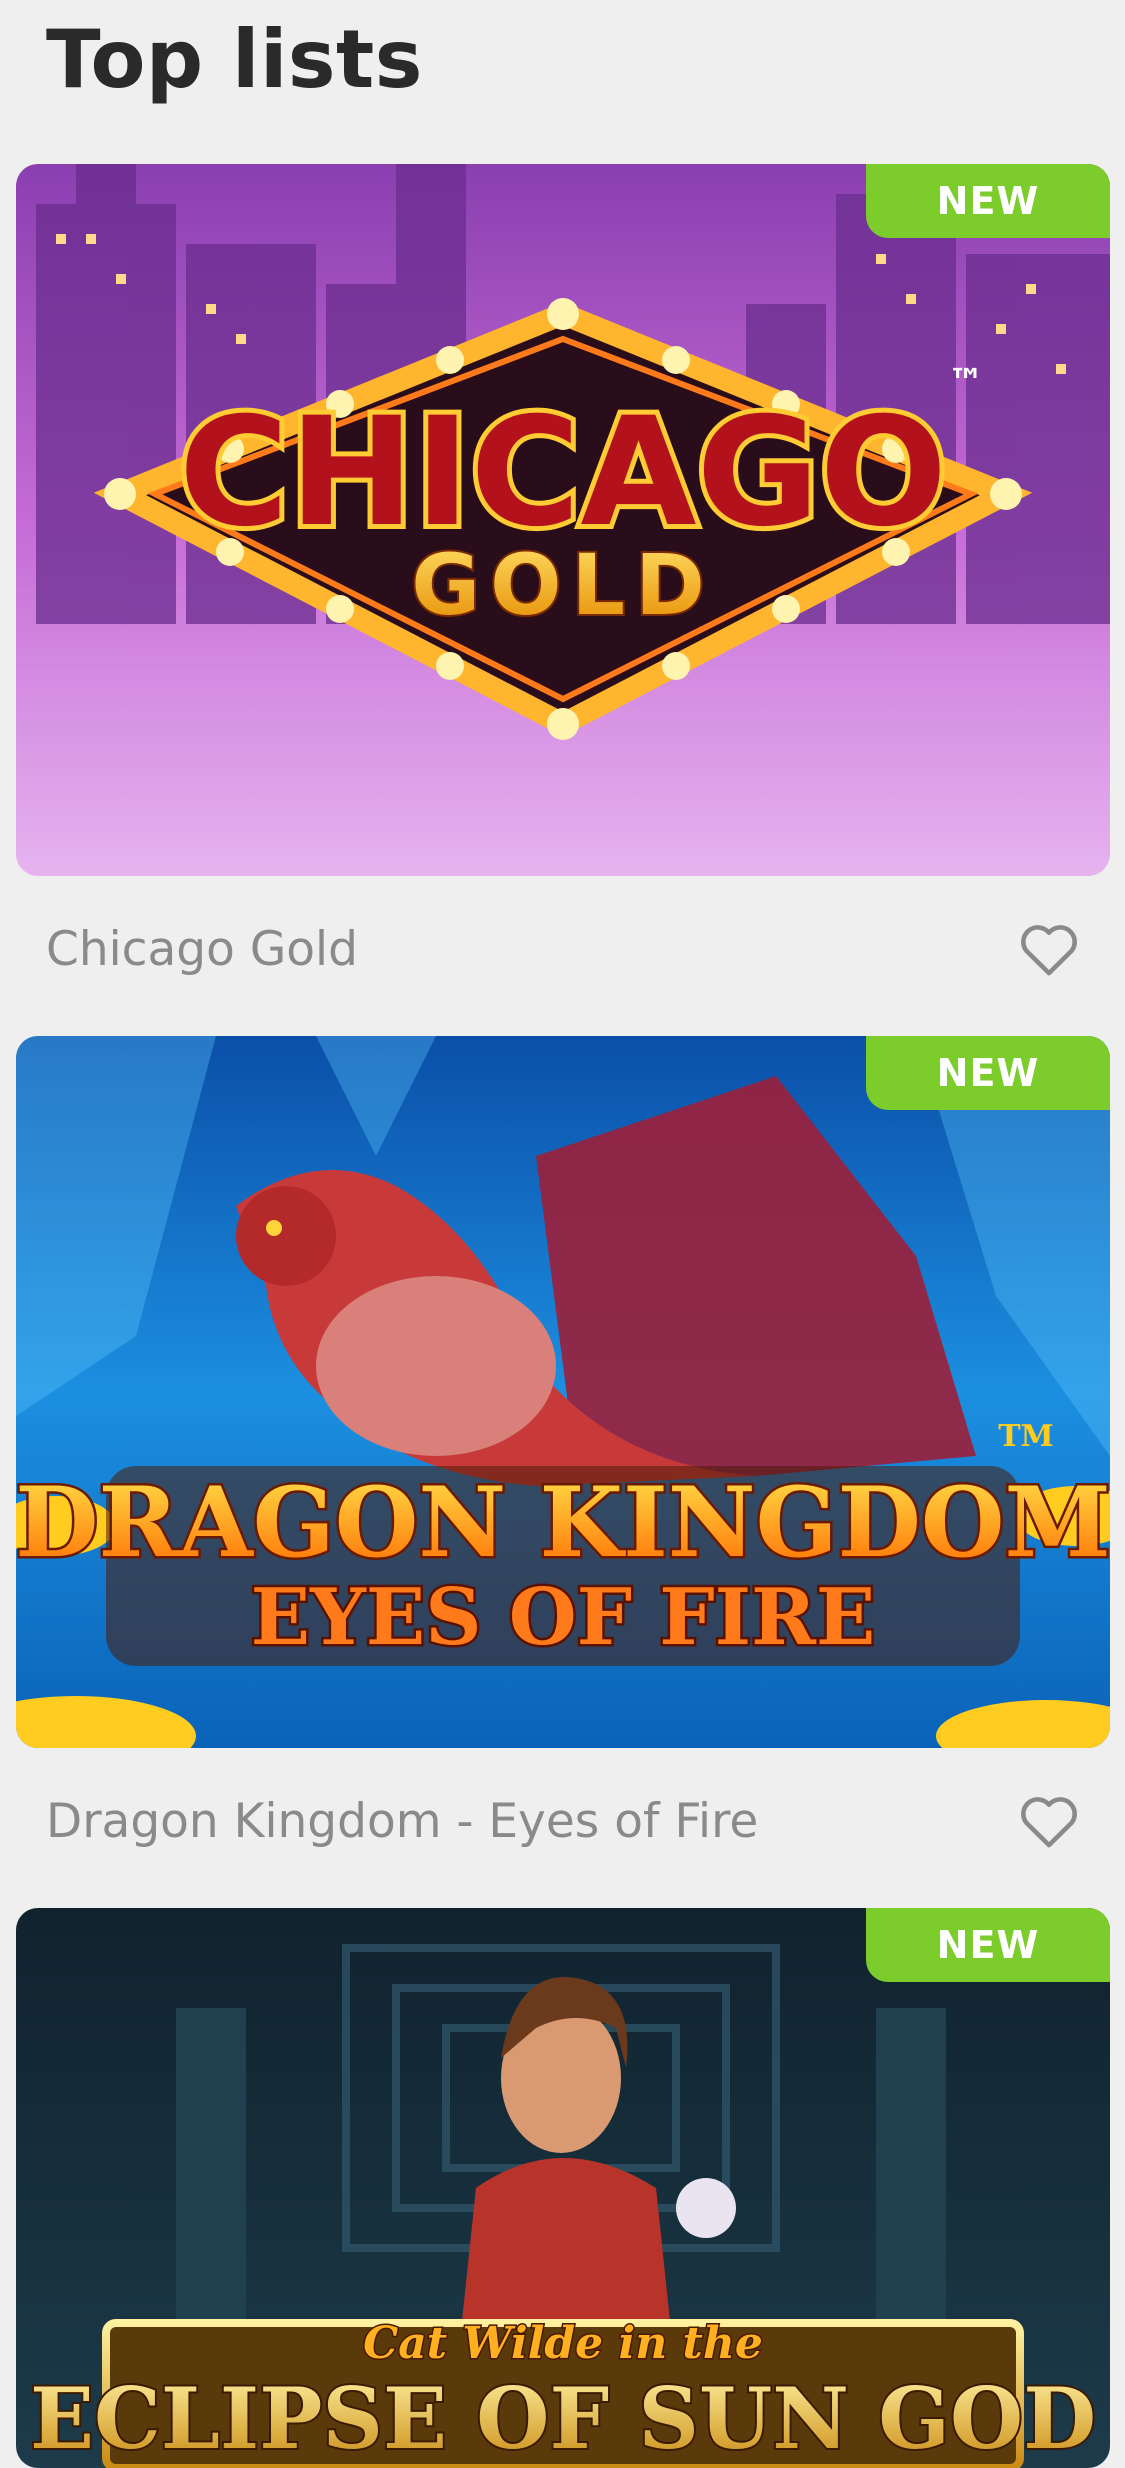 This screenshot has width=1125, height=2468. What do you see at coordinates (1026, 1436) in the screenshot?
I see `trademark: TM` at bounding box center [1026, 1436].